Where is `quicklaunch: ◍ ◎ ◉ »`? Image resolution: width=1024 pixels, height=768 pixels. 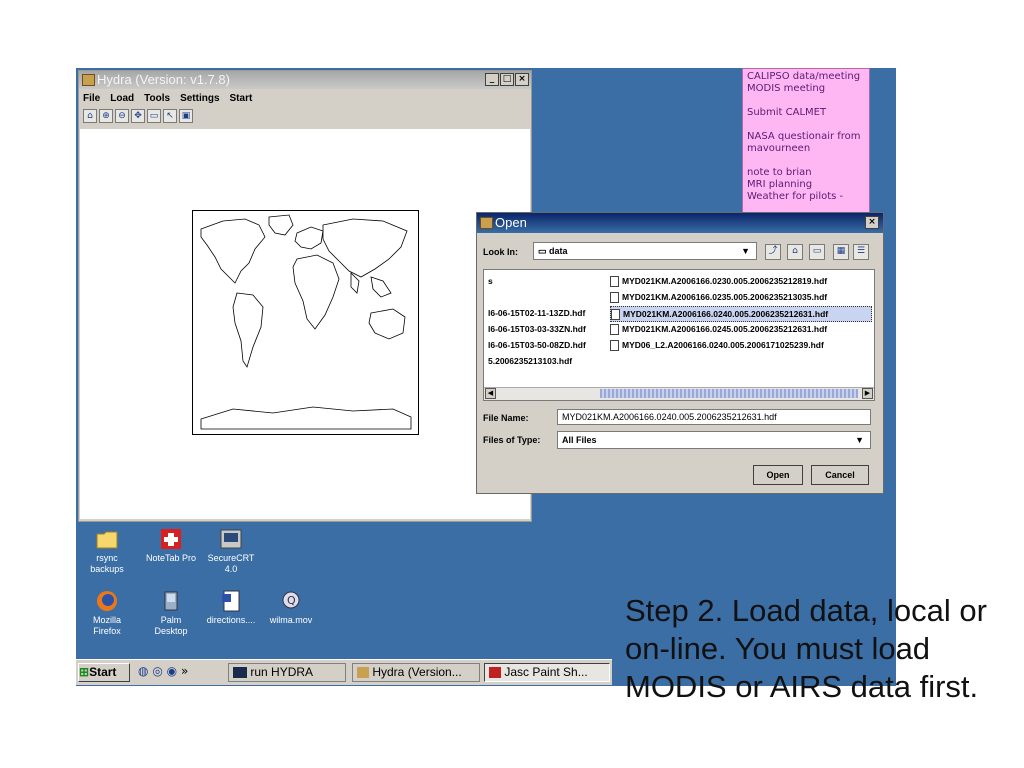
quicklaunch: ◍ ◎ ◉ » is located at coordinates (163, 671).